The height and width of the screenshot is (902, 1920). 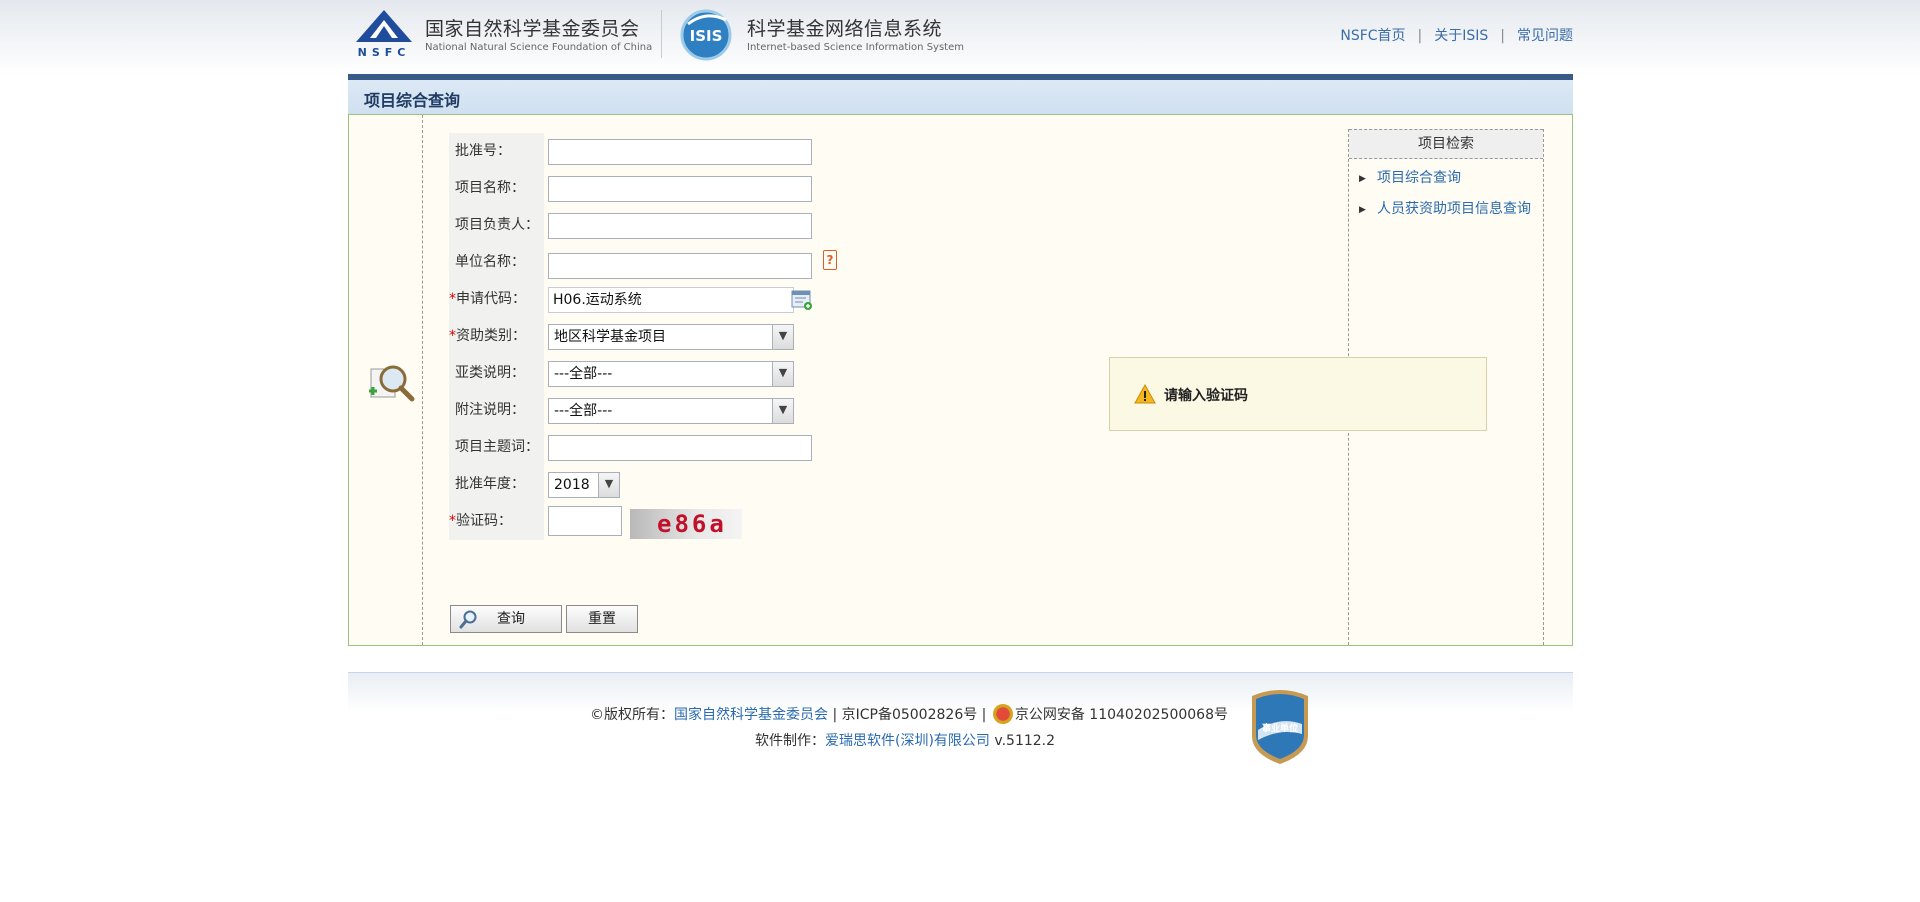 What do you see at coordinates (809, 336) in the screenshot?
I see `row-funding-type: *资助类别： 地区科学基金项目 ▼` at bounding box center [809, 336].